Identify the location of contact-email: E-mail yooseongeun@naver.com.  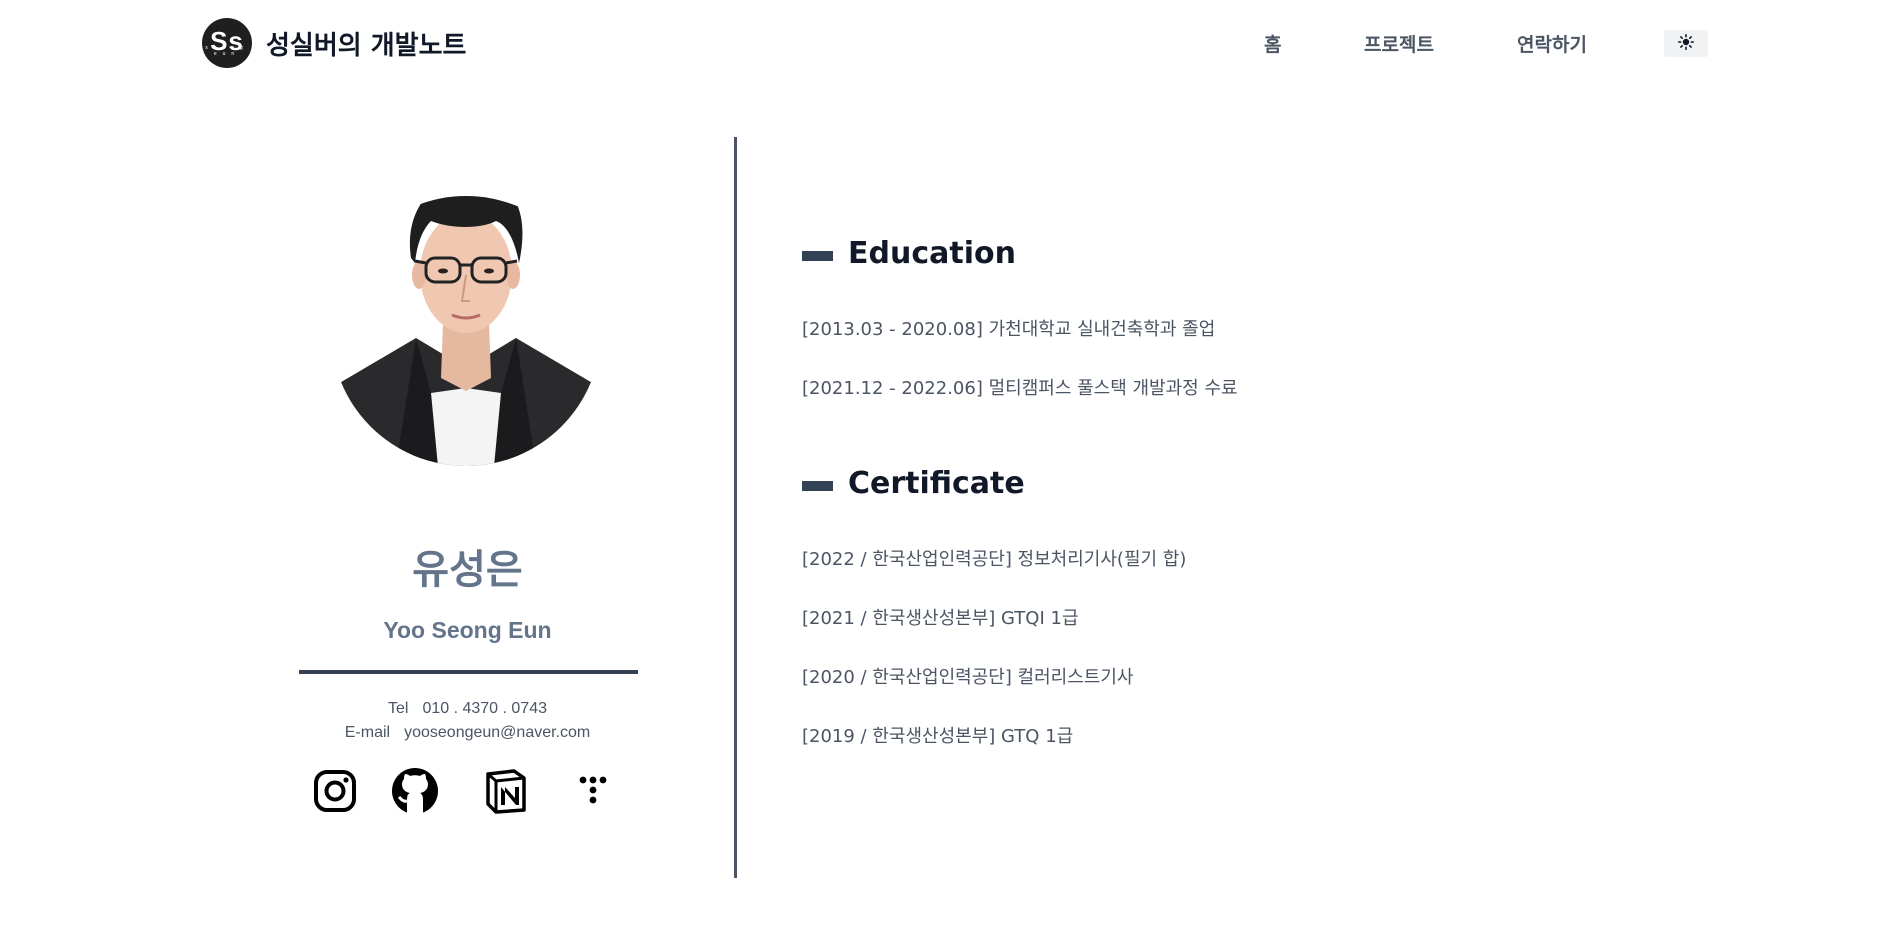
(467, 733).